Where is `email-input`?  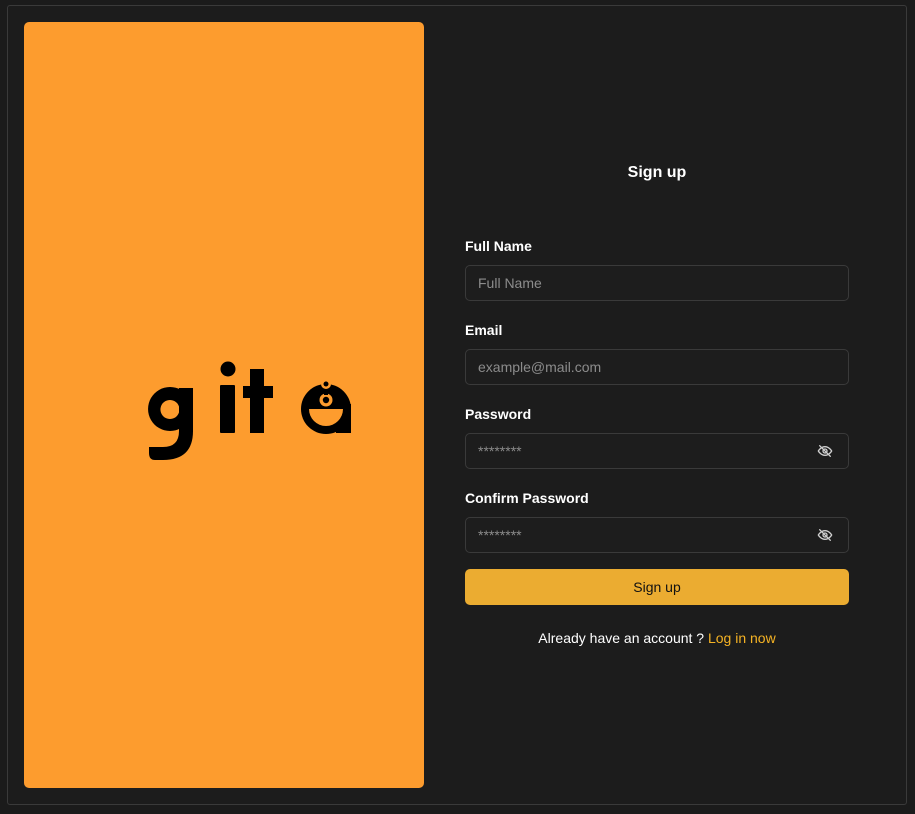
email-input is located at coordinates (638, 367).